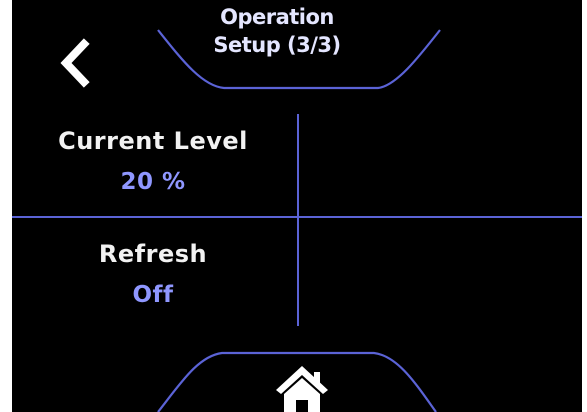  I want to click on page-title-line2: Setup (3/3), so click(277, 45).